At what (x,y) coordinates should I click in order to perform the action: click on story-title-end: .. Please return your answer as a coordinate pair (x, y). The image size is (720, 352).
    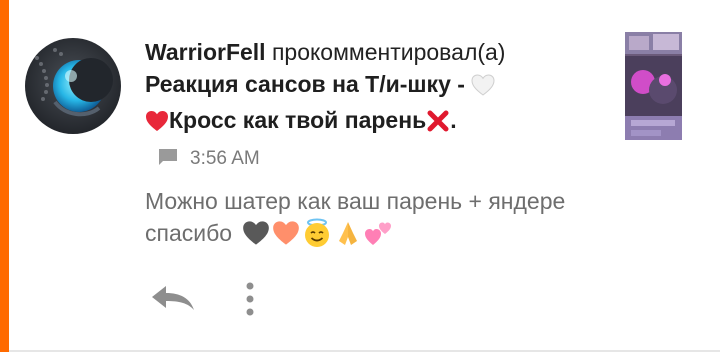
    Looking at the image, I should click on (453, 120).